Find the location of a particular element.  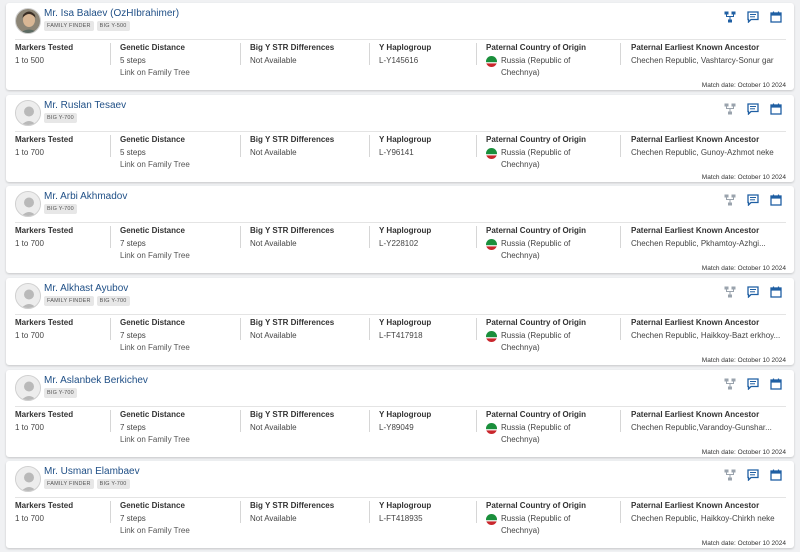

ancestor-value: Chechen Republic, Gunoy-Azhmot neke is located at coordinates (702, 152).